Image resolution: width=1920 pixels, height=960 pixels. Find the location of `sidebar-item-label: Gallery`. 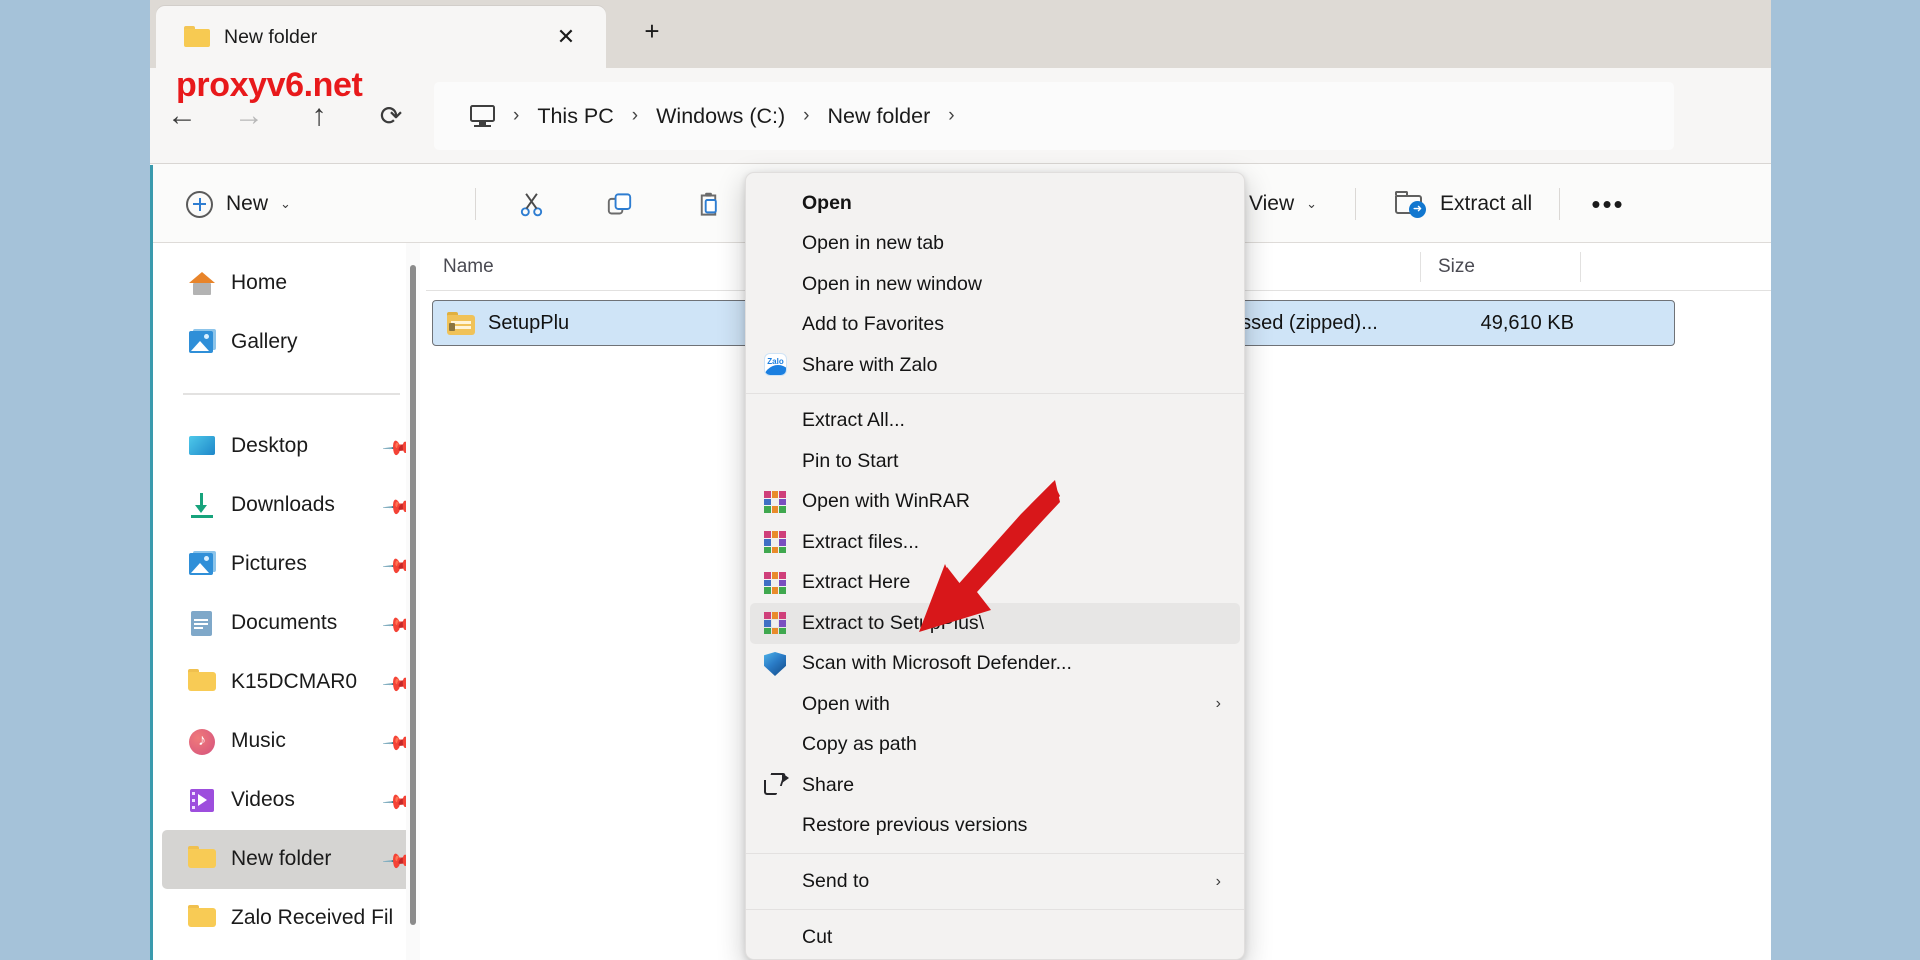

sidebar-item-label: Gallery is located at coordinates (264, 341).